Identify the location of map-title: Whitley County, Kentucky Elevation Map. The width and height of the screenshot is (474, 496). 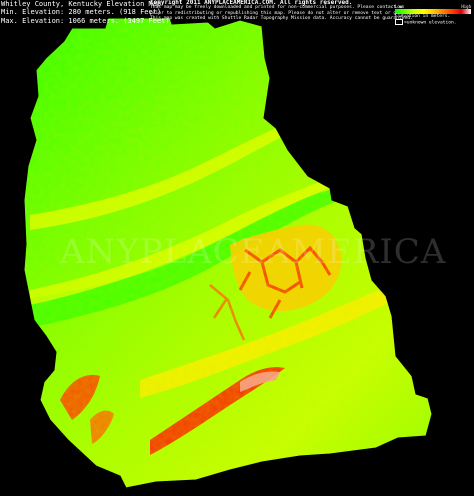
(81, 4).